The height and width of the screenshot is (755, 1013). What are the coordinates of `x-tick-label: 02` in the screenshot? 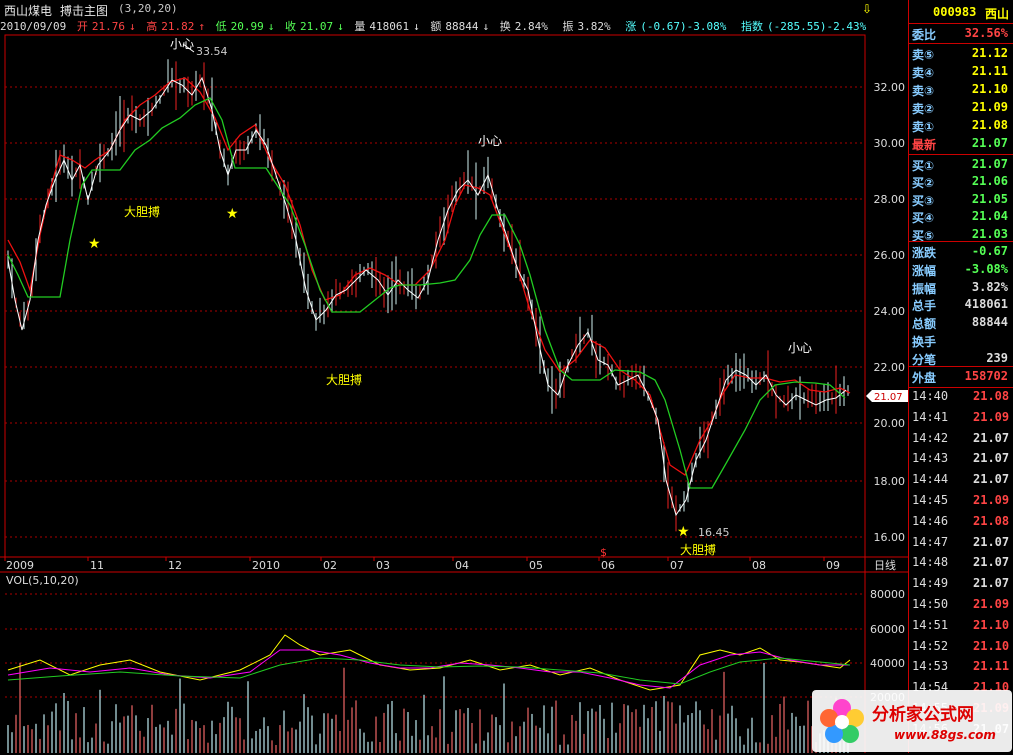 It's located at (330, 565).